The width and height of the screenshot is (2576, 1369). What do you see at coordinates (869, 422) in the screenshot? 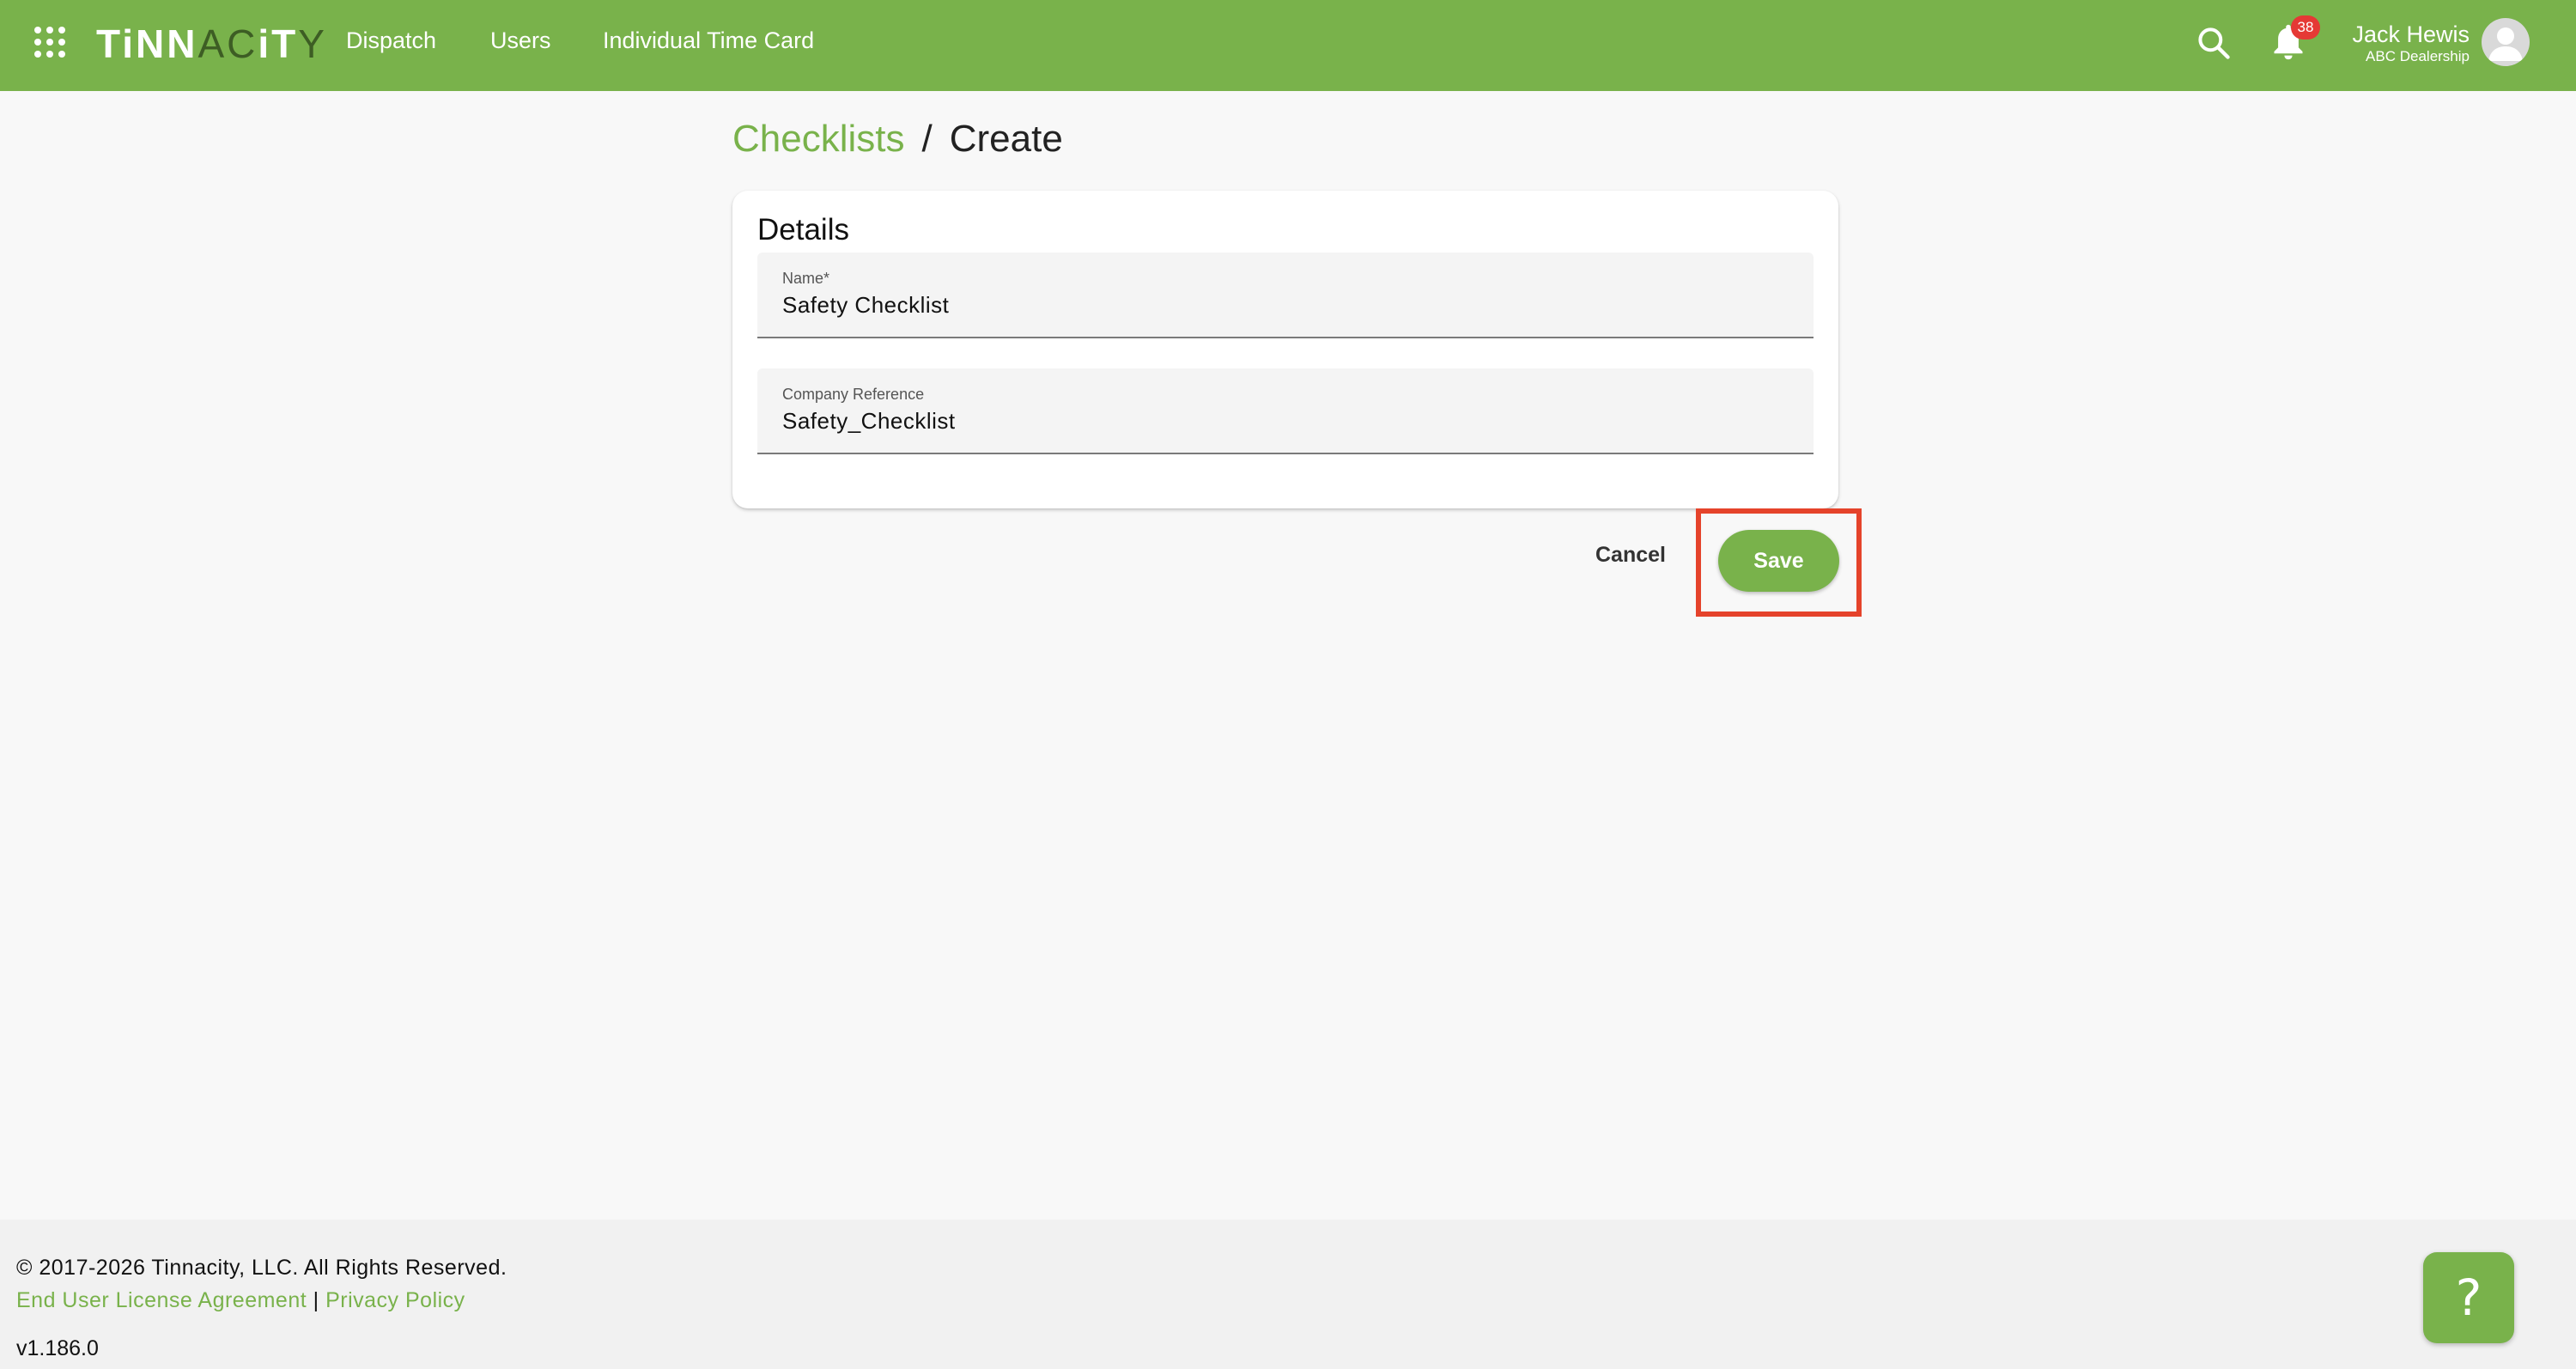
I see `company-reference-value: Safety_Checklist` at bounding box center [869, 422].